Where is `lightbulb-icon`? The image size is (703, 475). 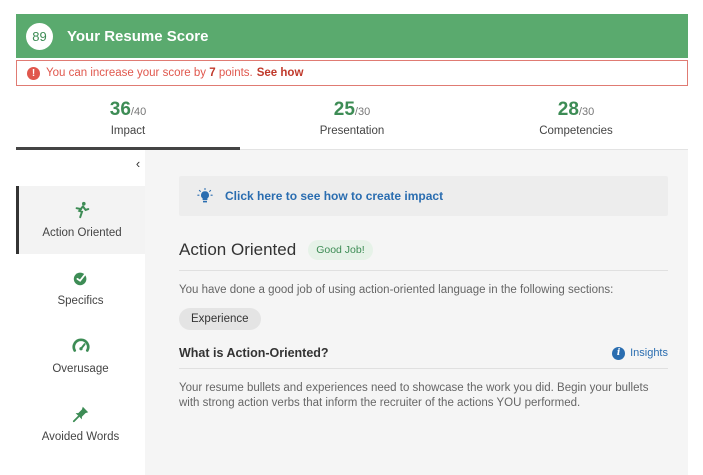
lightbulb-icon is located at coordinates (205, 195).